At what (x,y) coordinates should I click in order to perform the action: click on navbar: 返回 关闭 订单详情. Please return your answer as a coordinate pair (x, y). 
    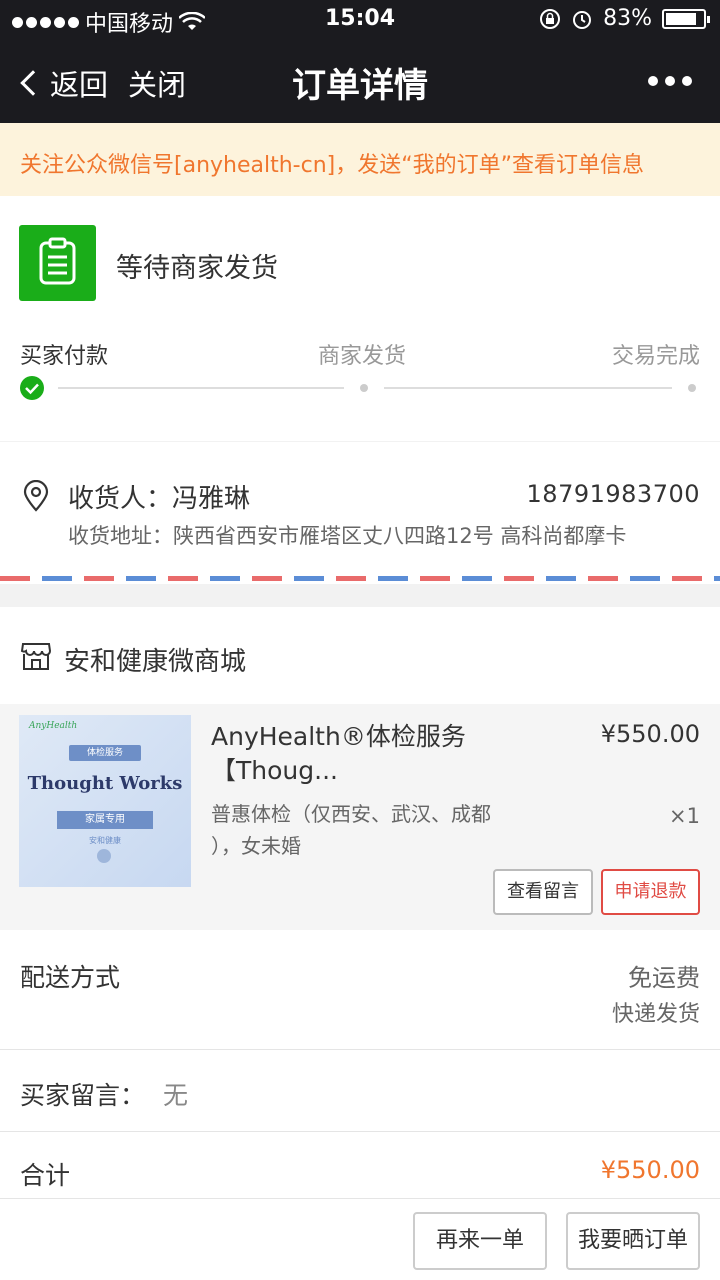
    Looking at the image, I should click on (360, 81).